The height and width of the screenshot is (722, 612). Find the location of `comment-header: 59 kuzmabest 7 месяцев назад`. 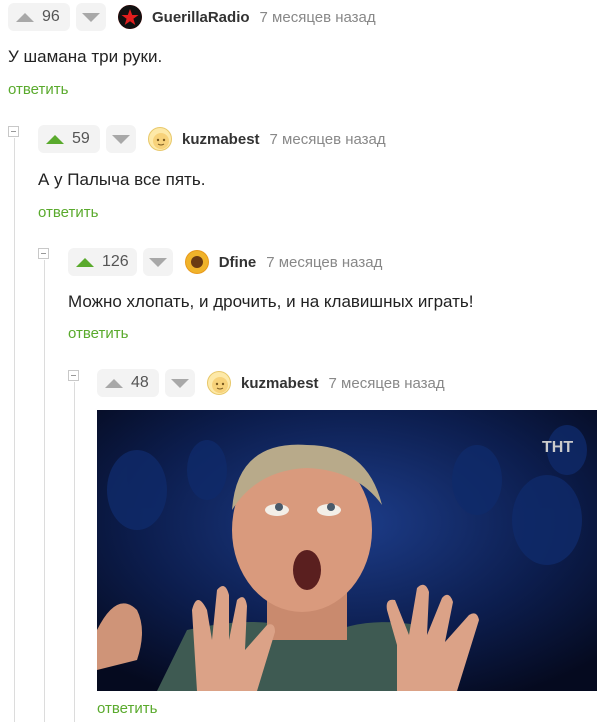

comment-header: 59 kuzmabest 7 месяцев назад is located at coordinates (212, 139).